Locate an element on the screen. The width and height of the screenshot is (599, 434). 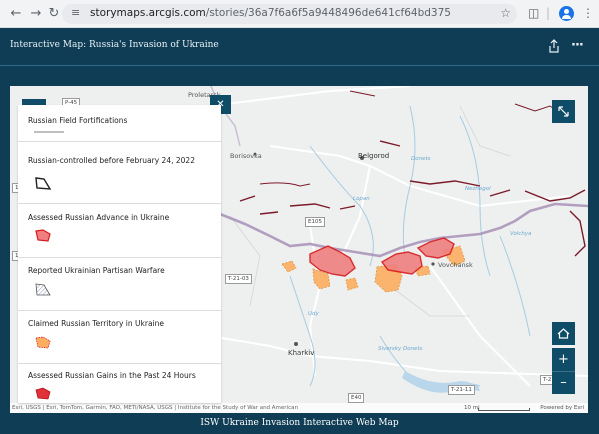
legend-item-fortifications: Russian Field Fortifications is located at coordinates (119, 123).